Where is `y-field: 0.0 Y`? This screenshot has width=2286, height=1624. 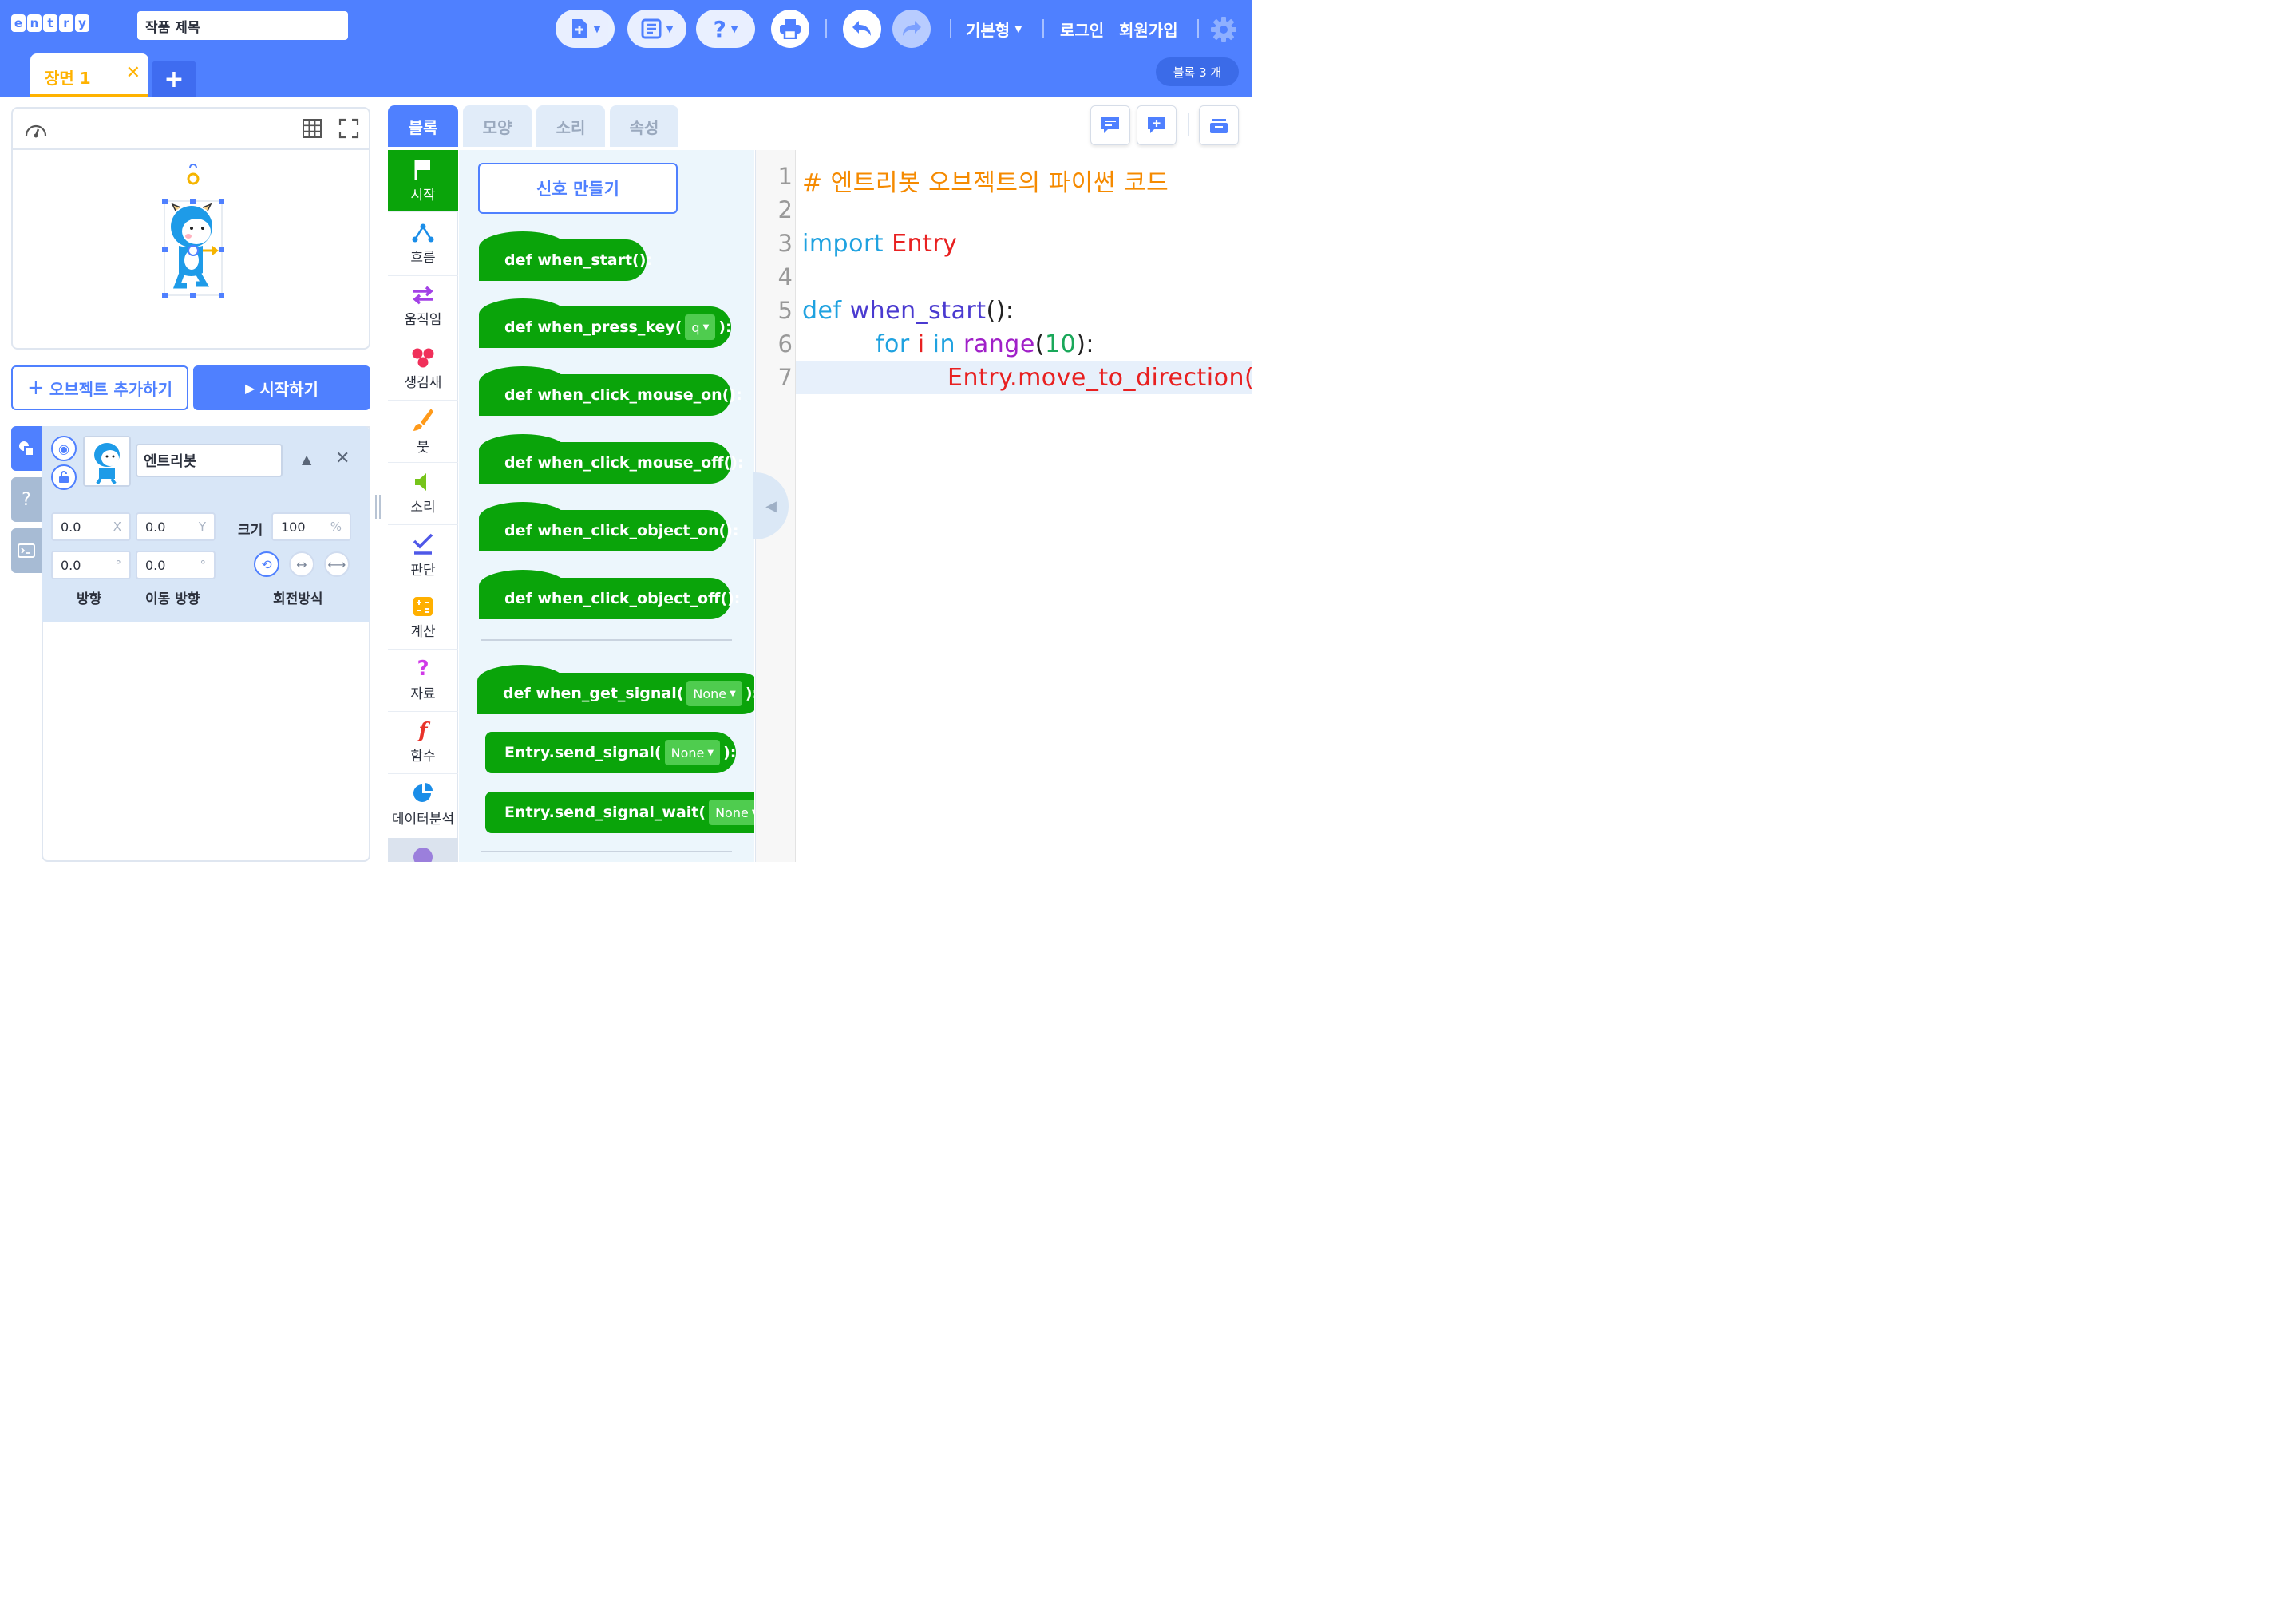
y-field: 0.0 Y is located at coordinates (176, 526).